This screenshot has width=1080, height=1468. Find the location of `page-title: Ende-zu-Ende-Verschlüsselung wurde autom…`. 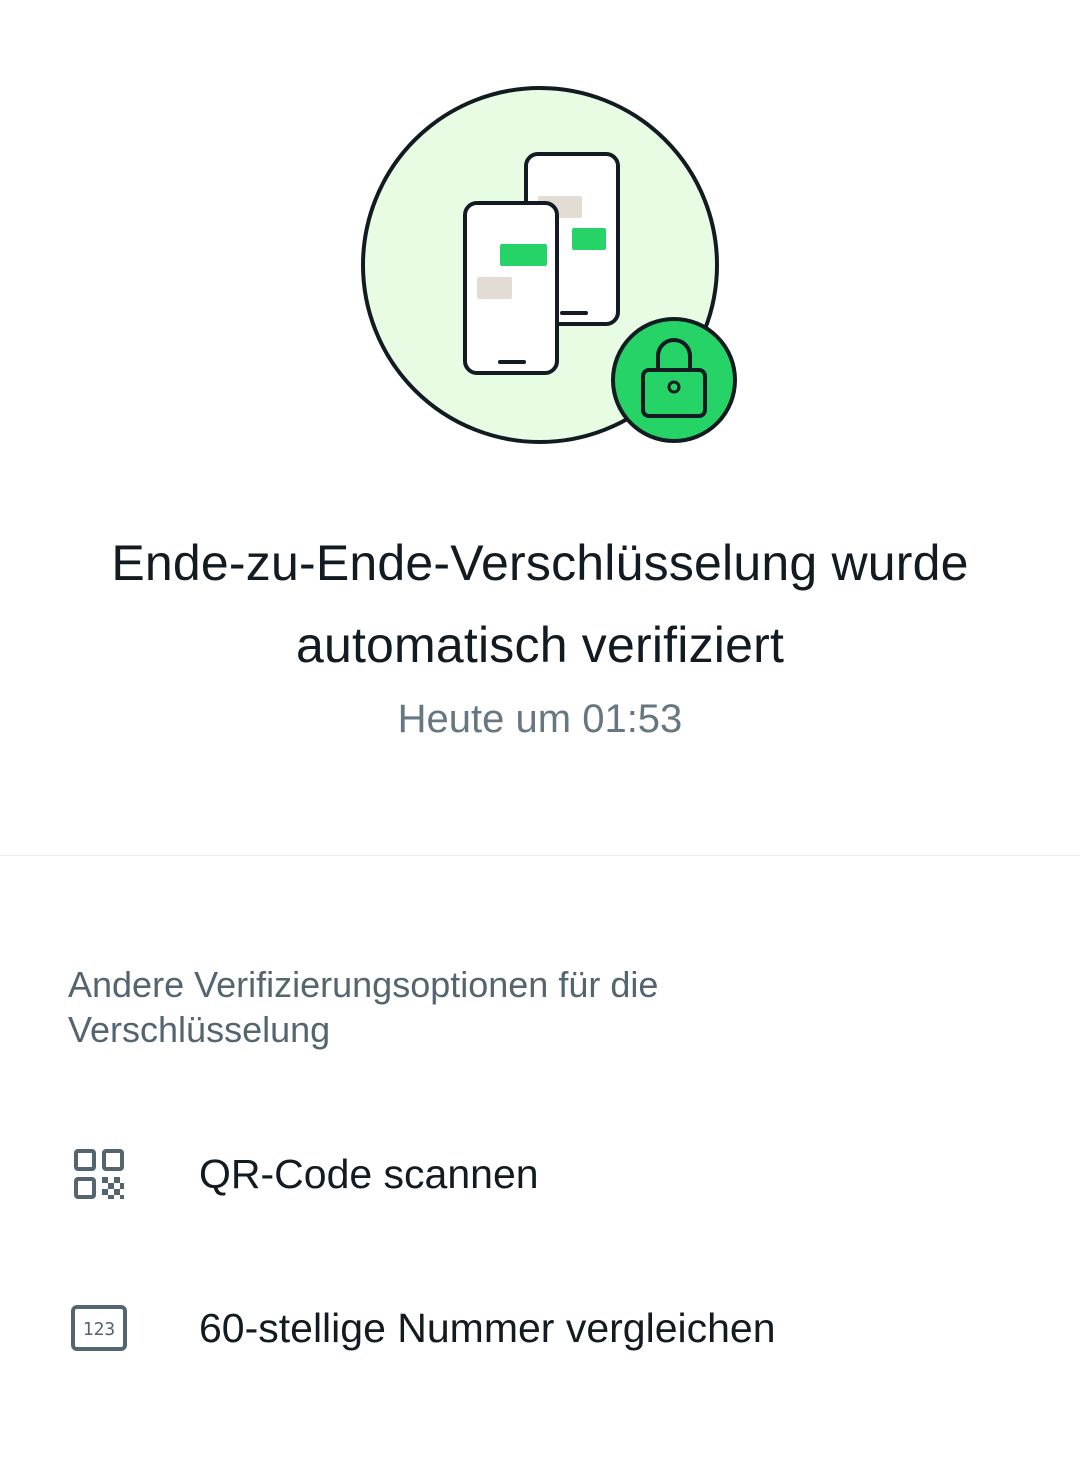

page-title: Ende-zu-Ende-Verschlüsselung wurde autom… is located at coordinates (540, 604).